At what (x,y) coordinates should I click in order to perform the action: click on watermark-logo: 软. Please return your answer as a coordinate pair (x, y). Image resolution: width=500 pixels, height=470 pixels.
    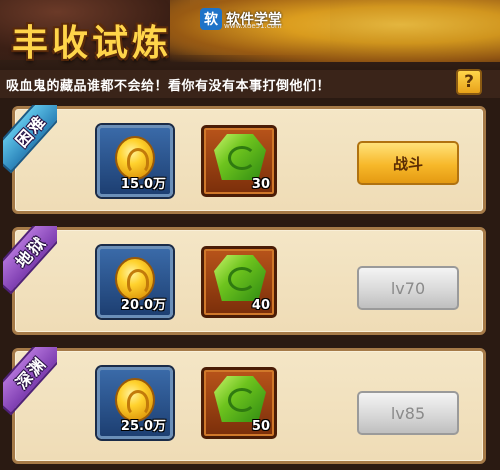
    Looking at the image, I should click on (211, 19).